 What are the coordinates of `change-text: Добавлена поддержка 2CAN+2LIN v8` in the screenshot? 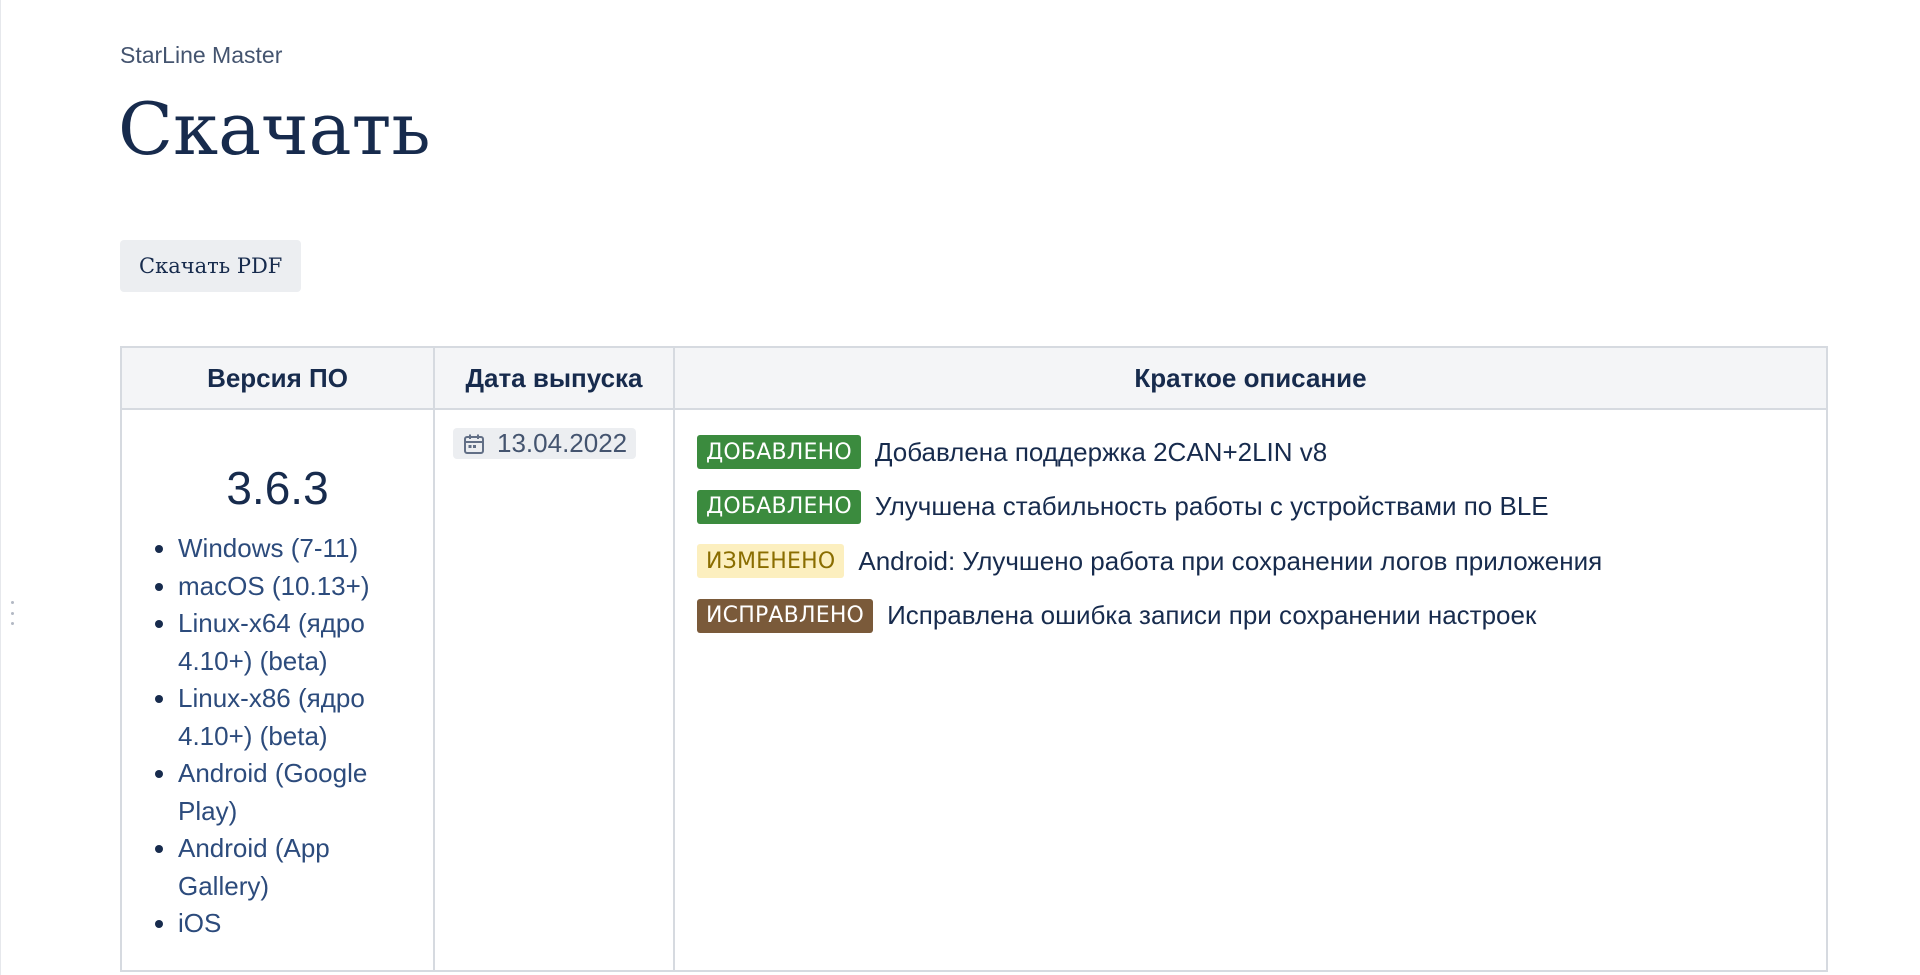 It's located at (1101, 451).